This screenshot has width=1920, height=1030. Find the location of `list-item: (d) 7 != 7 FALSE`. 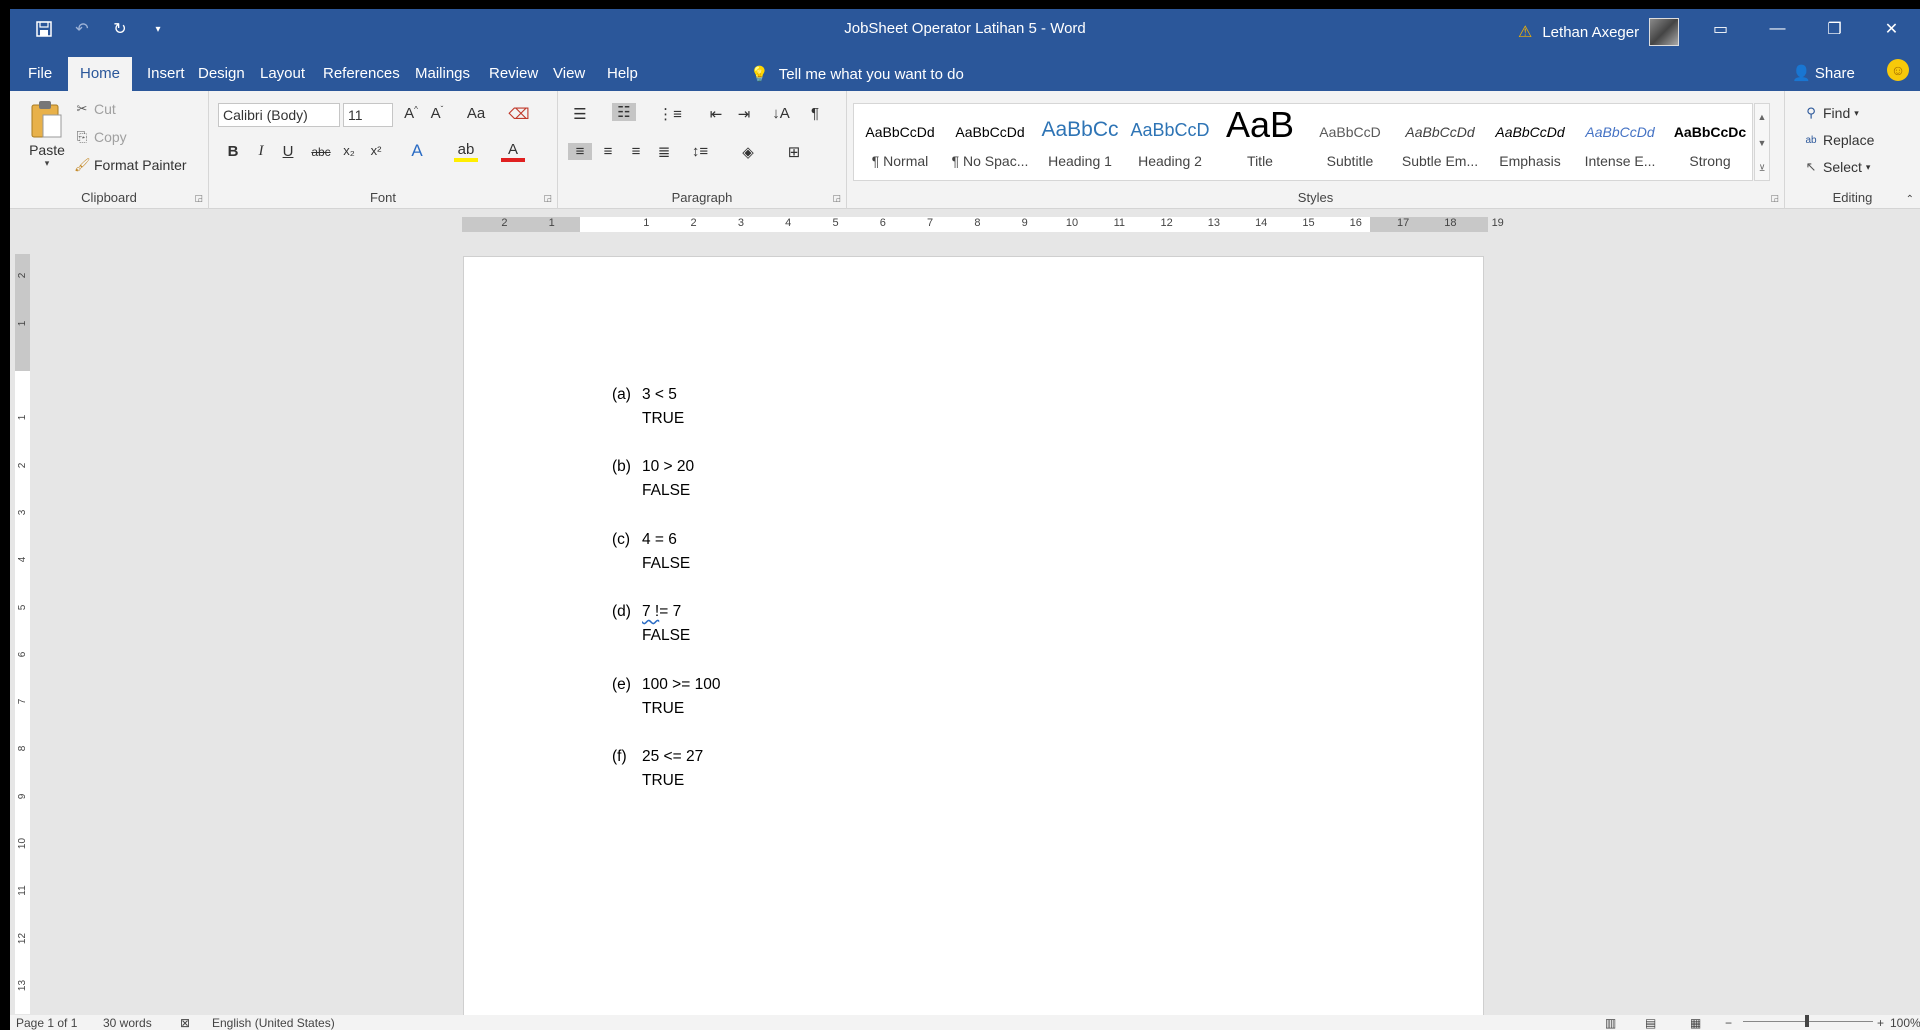

list-item: (d) 7 != 7 FALSE is located at coordinates (651, 624).